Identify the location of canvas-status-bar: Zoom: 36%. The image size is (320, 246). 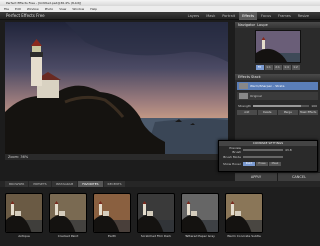
(116, 157).